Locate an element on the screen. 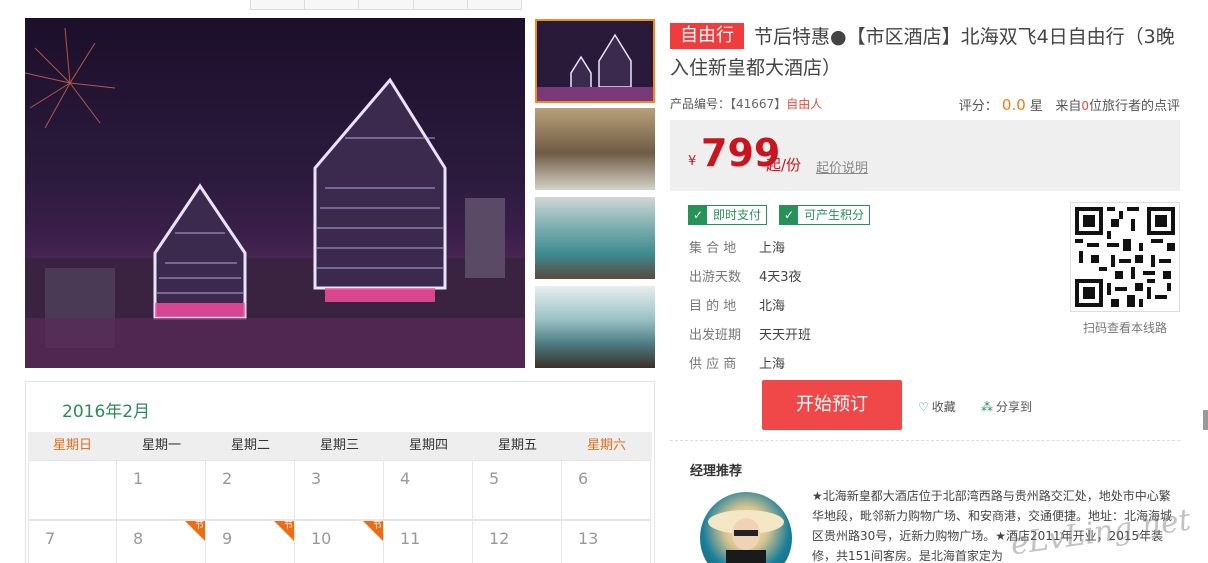 Image resolution: width=1208 pixels, height=563 pixels. thumbnail-illustration is located at coordinates (595, 61).